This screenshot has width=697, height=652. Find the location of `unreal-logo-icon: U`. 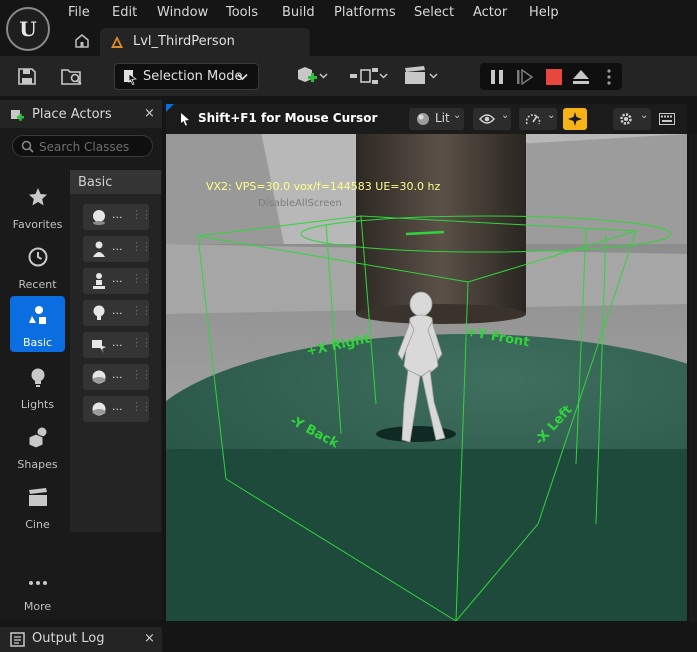

unreal-logo-icon: U is located at coordinates (28, 29).